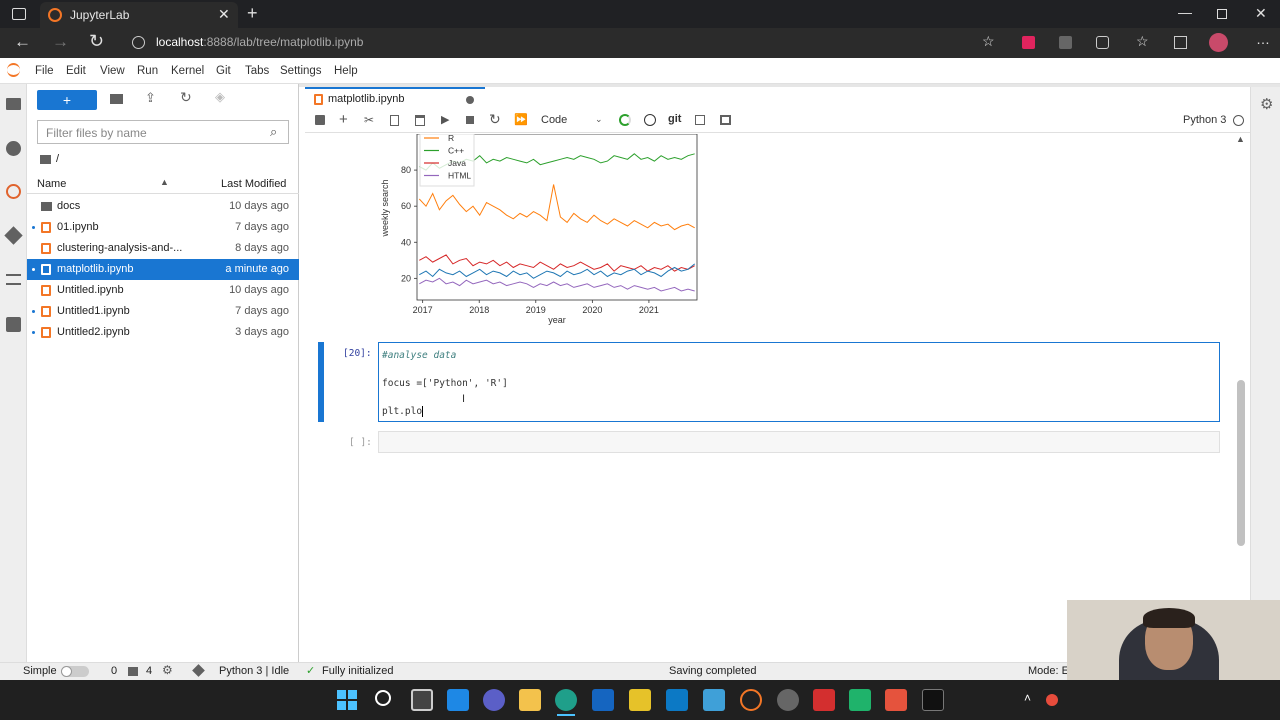 The image size is (1280, 720). I want to click on edge-browser-icon, so click(566, 700).